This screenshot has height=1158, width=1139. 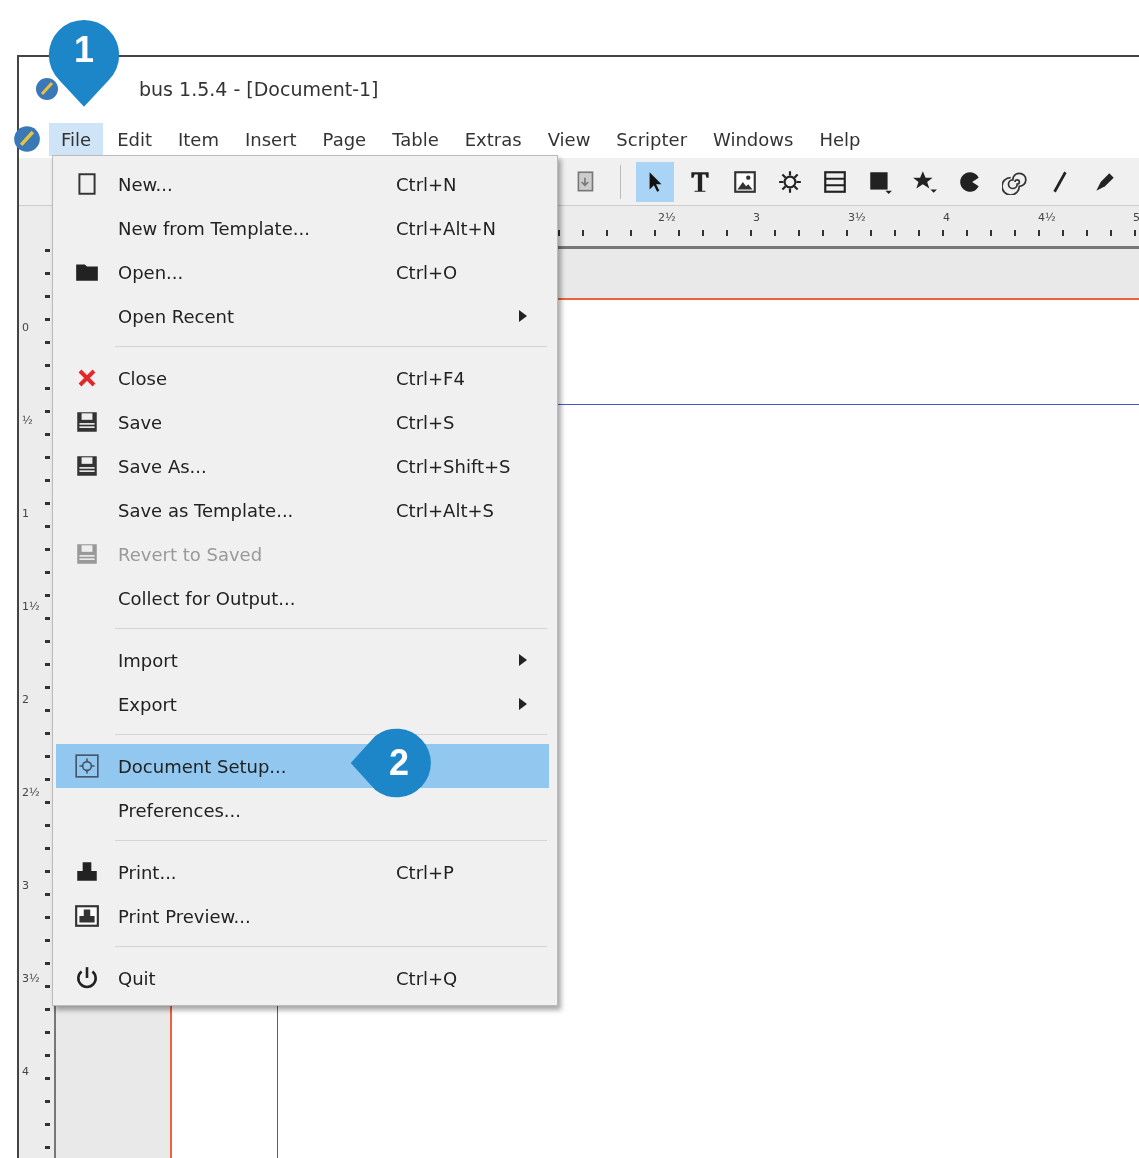 I want to click on menu-item: Save Ctrl+S, so click(x=302, y=422).